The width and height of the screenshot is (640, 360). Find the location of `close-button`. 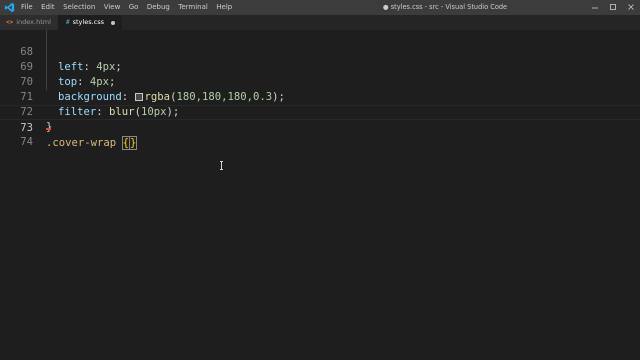

close-button is located at coordinates (631, 7).